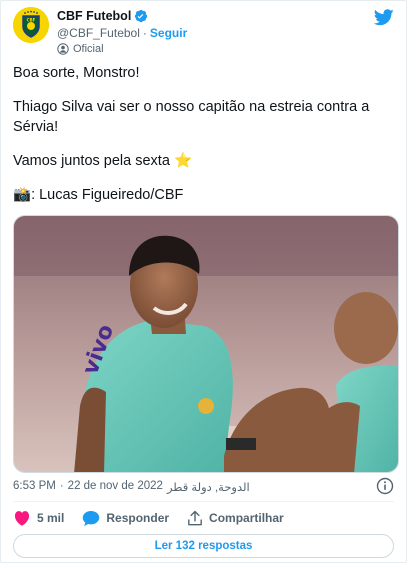  What do you see at coordinates (385, 486) in the screenshot?
I see `info-icon` at bounding box center [385, 486].